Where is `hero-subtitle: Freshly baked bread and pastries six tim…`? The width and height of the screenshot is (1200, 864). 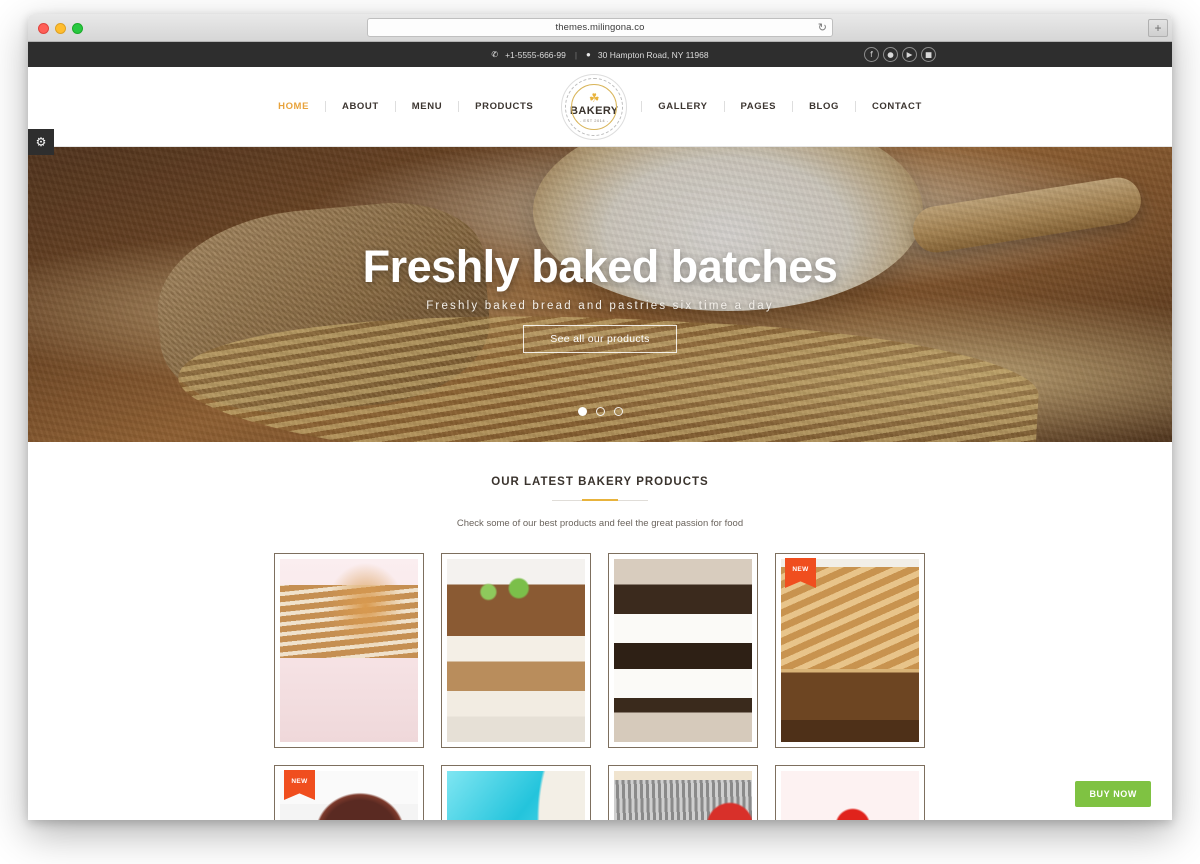
hero-subtitle: Freshly baked bread and pastries six tim… is located at coordinates (600, 306).